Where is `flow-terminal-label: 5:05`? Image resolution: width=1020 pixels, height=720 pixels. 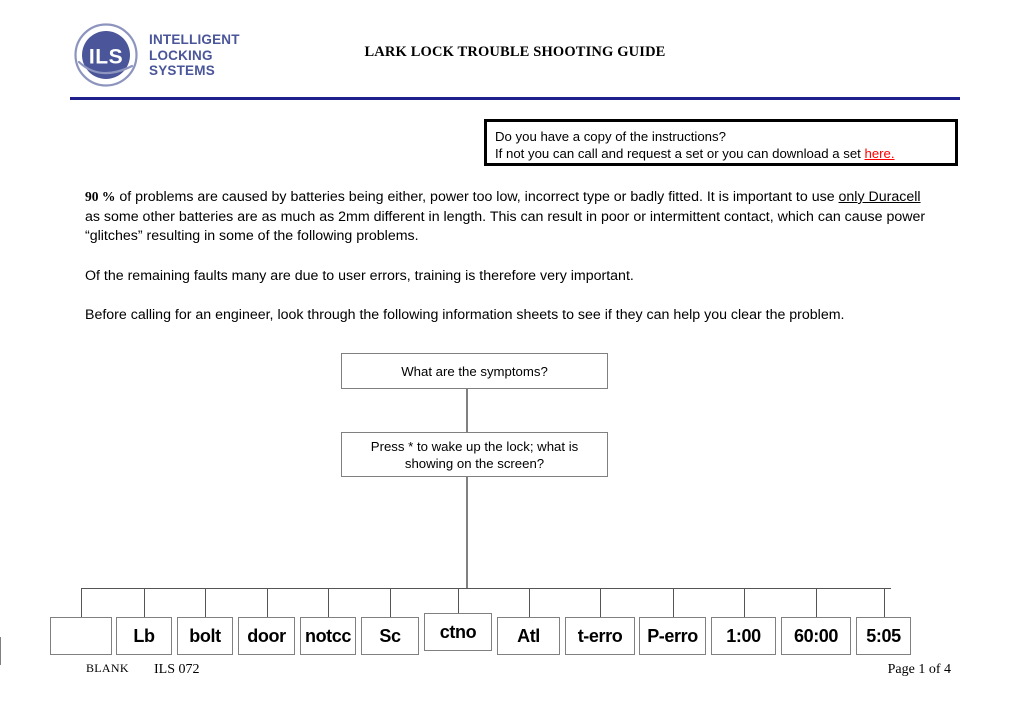
flow-terminal-label: 5:05 is located at coordinates (883, 636).